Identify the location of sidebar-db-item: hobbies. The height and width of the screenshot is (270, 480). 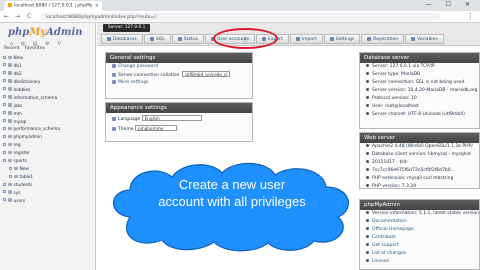
(31, 91).